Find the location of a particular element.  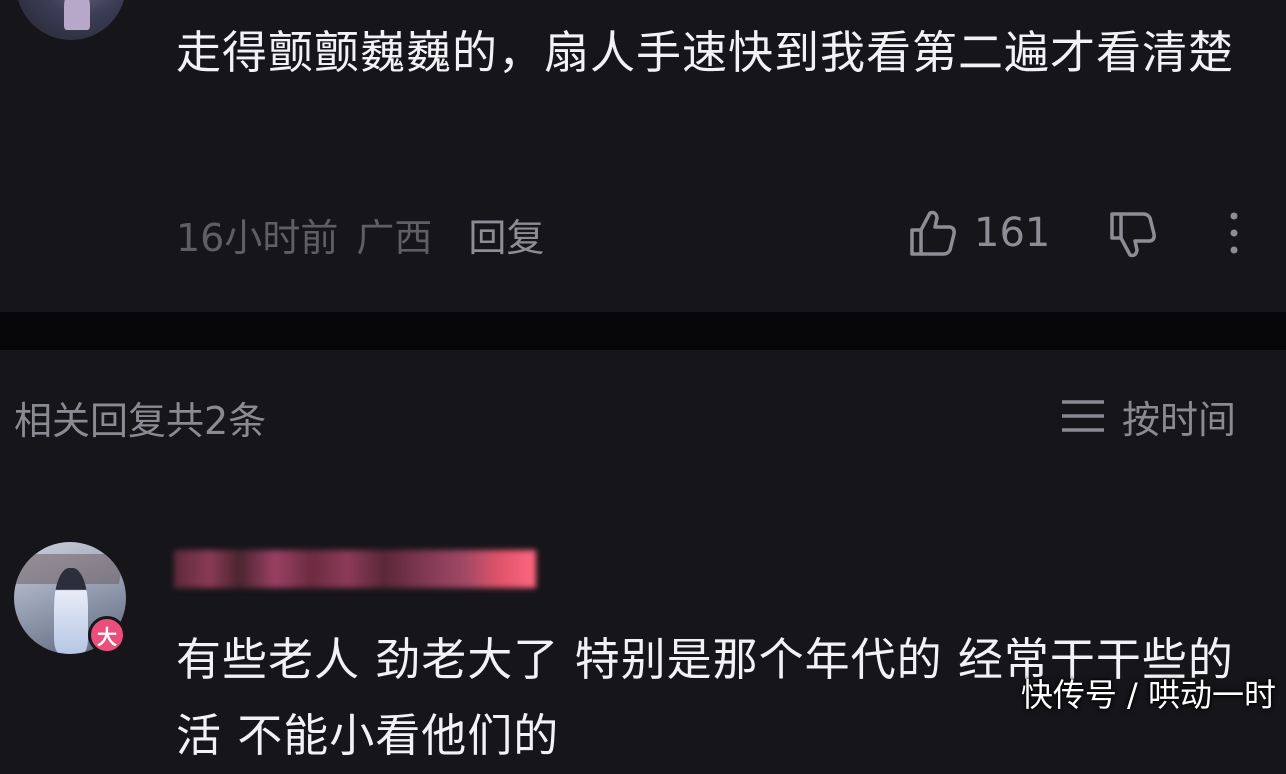

replies-count: 相关回复共2条 is located at coordinates (140, 421).